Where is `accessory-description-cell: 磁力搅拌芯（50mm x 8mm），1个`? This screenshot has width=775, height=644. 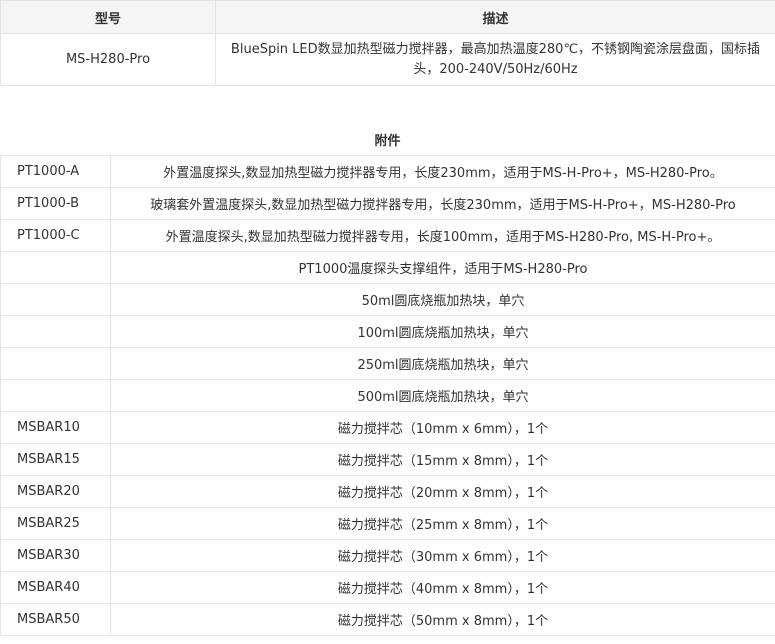 accessory-description-cell: 磁力搅拌芯（50mm x 8mm），1个 is located at coordinates (442, 619).